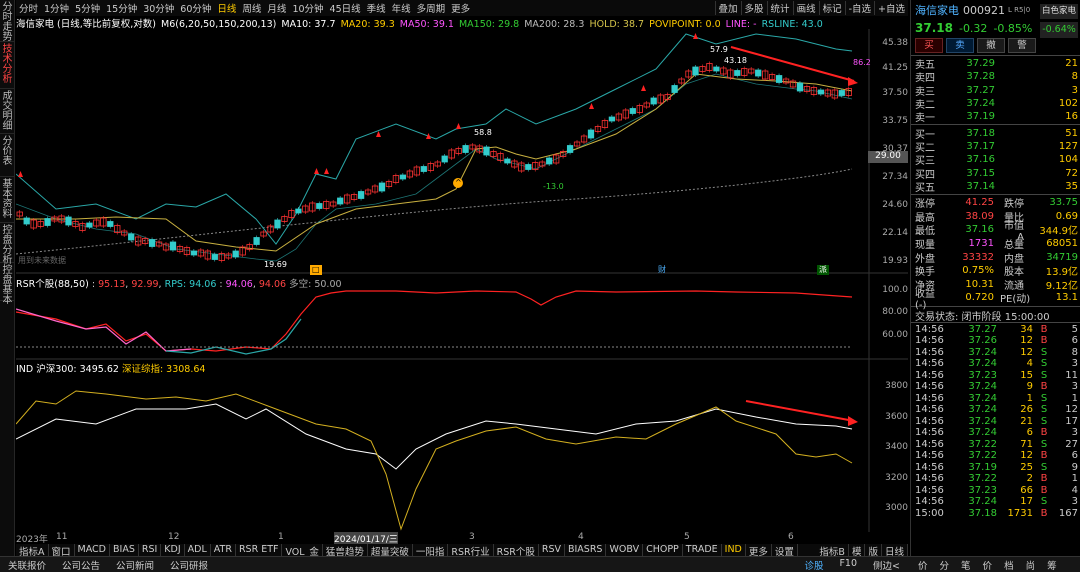 The width and height of the screenshot is (1080, 572). Describe the element at coordinates (158, 8) in the screenshot. I see `period-tab-4: 30分钟` at that location.